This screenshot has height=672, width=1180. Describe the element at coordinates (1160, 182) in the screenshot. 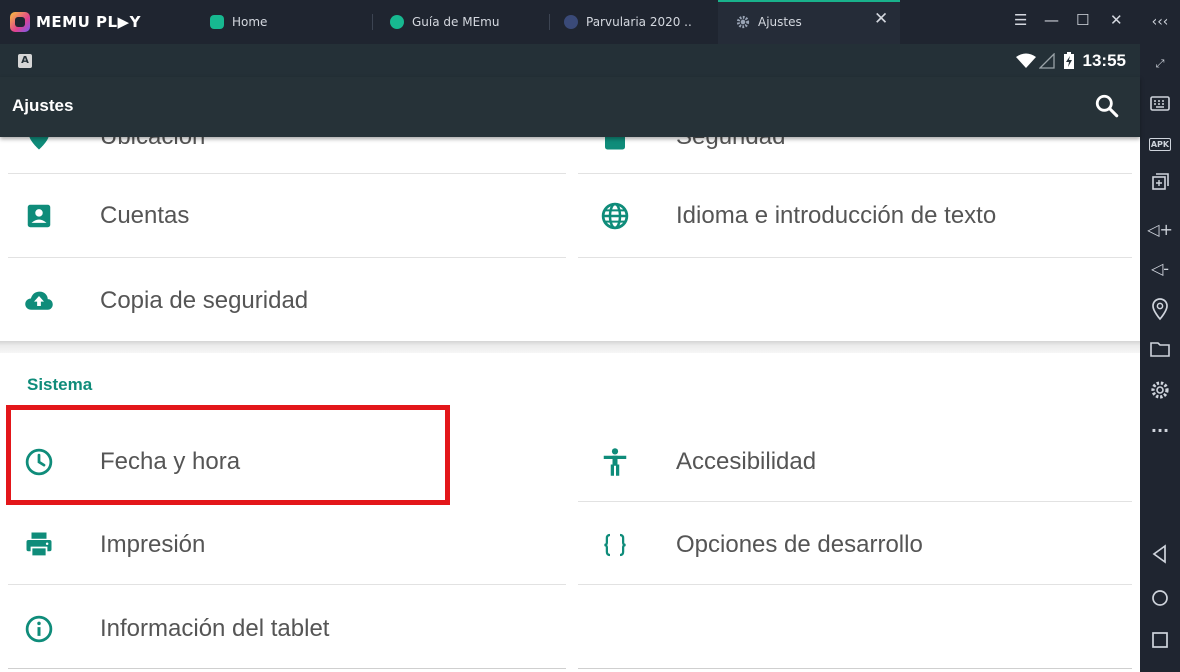

I see `multi-window-icon` at that location.